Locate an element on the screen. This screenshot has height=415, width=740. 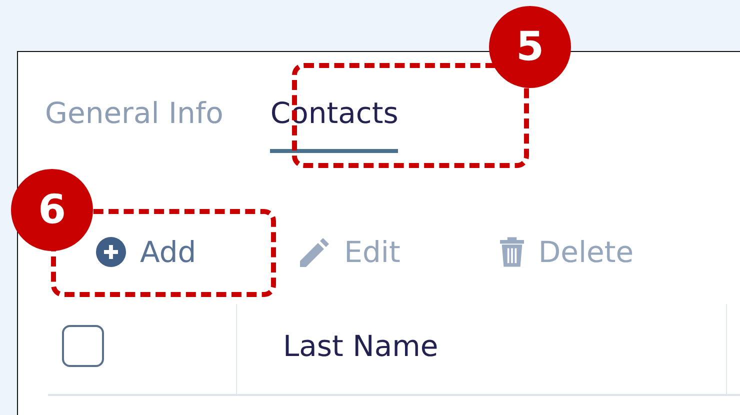
tab: General Info is located at coordinates (134, 123).